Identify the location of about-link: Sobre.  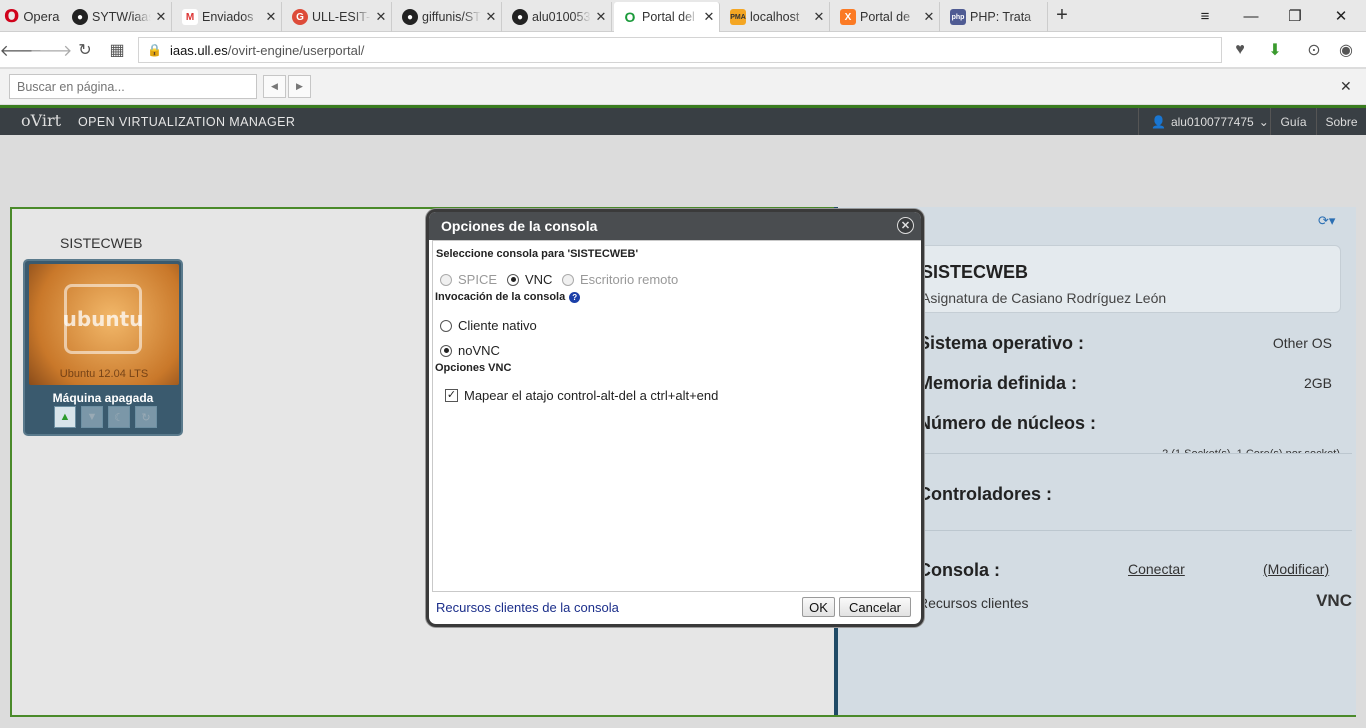
(1341, 121).